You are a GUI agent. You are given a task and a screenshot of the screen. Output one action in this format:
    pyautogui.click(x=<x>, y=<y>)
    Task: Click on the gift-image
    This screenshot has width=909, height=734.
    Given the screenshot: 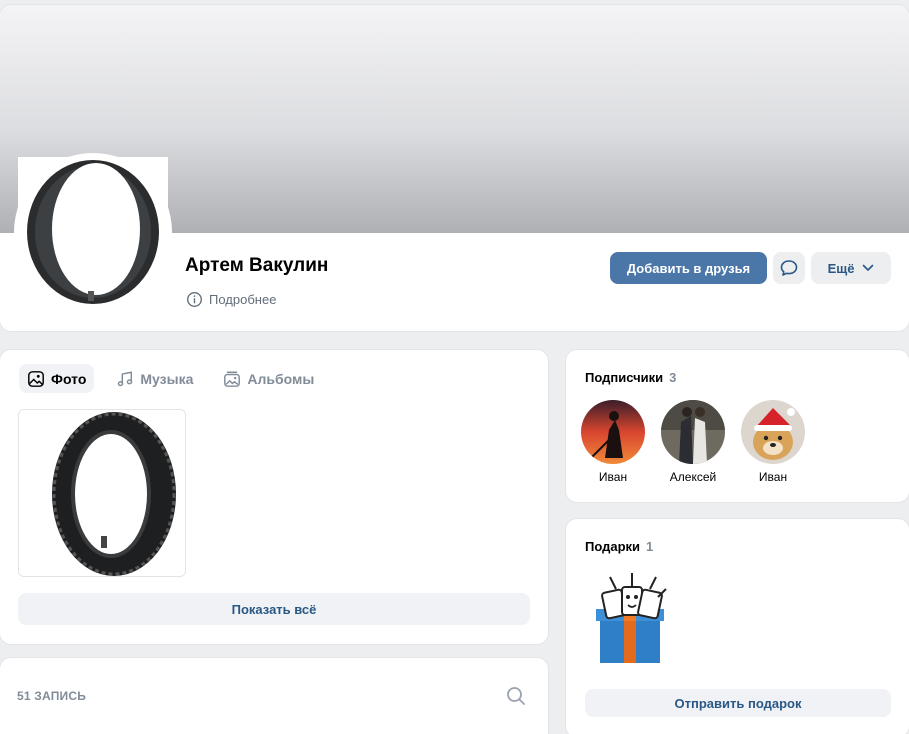 What is the action you would take?
    pyautogui.click(x=636, y=619)
    